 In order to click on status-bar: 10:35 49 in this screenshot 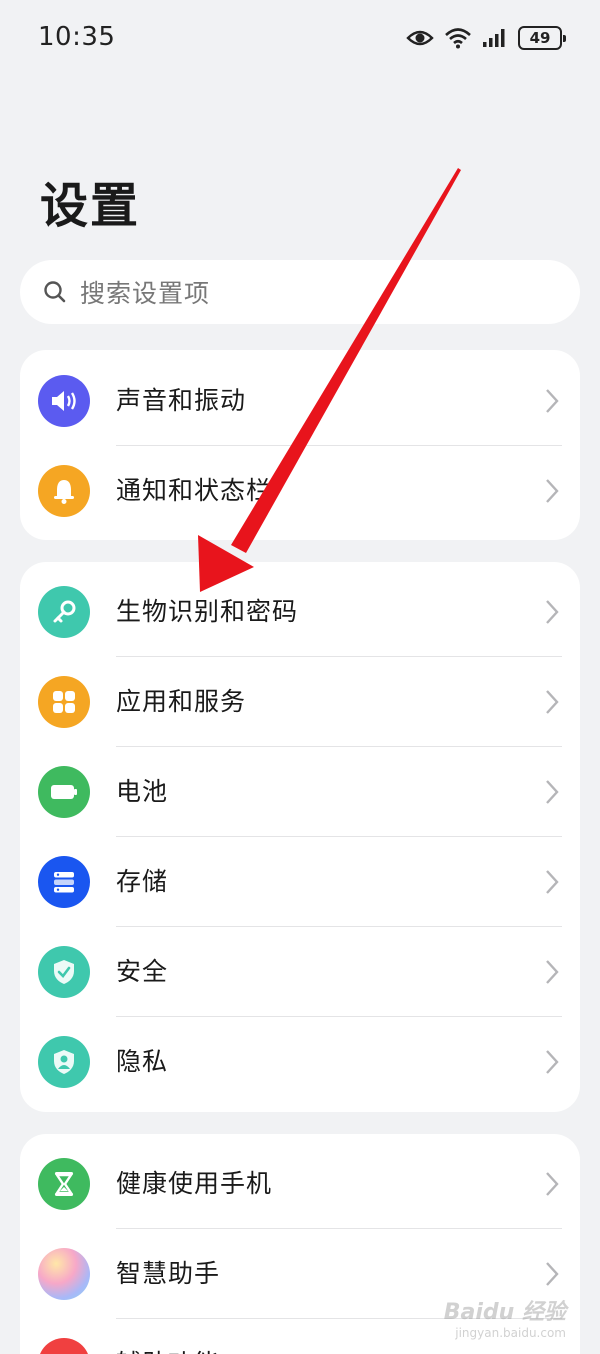, I will do `click(300, 38)`.